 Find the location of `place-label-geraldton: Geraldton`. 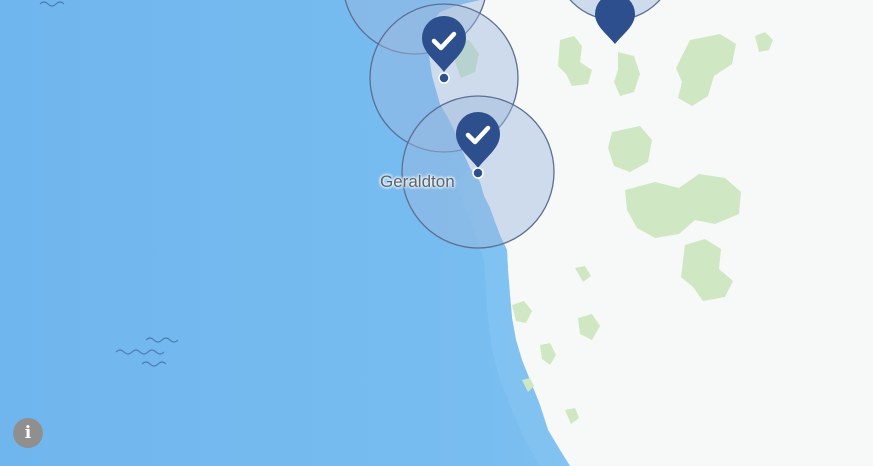

place-label-geraldton: Geraldton is located at coordinates (417, 181).